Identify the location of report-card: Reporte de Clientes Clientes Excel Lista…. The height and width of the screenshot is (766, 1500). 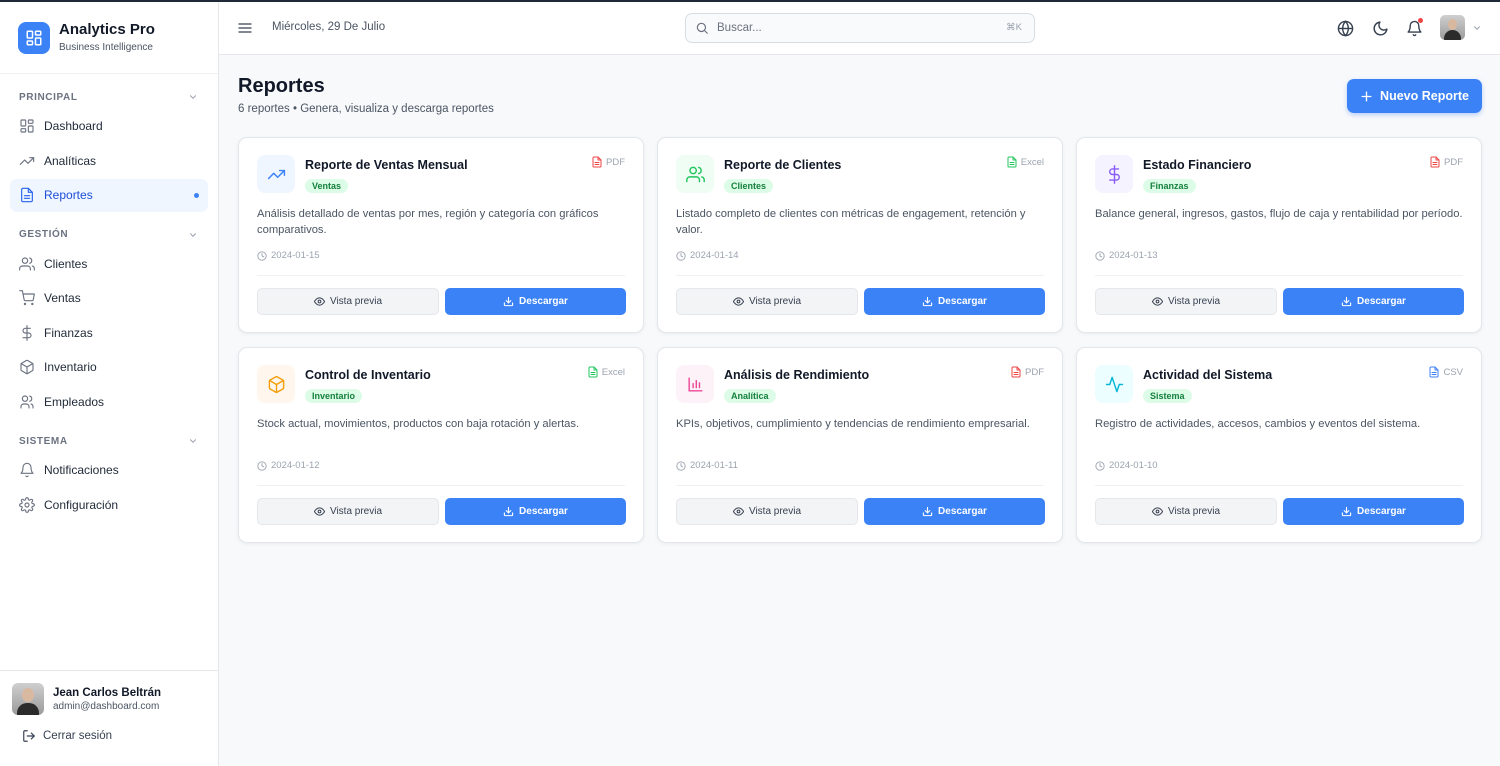
(860, 235).